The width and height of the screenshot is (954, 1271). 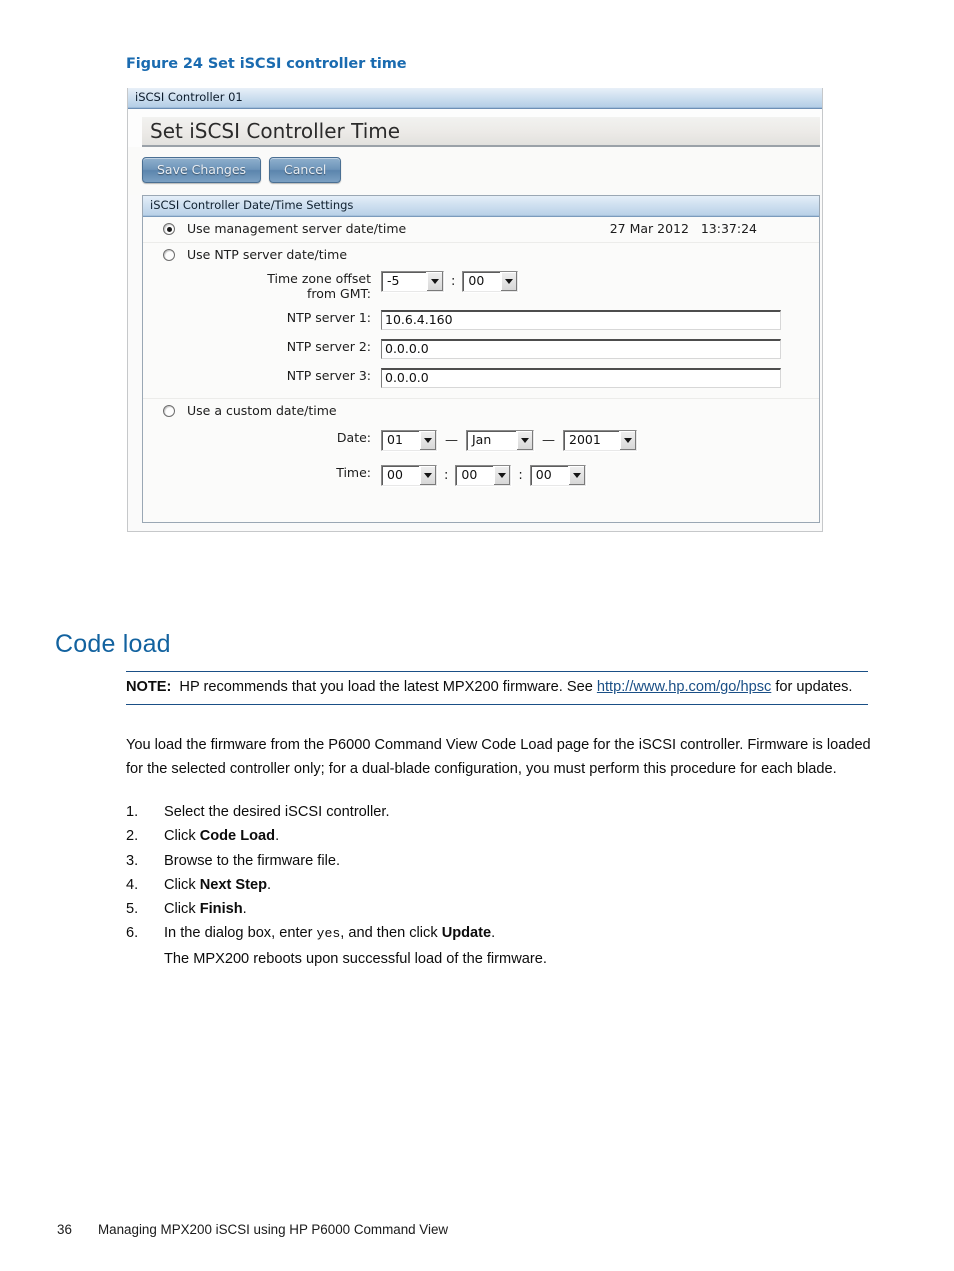 What do you see at coordinates (132, 860) in the screenshot?
I see `step-number: 3.` at bounding box center [132, 860].